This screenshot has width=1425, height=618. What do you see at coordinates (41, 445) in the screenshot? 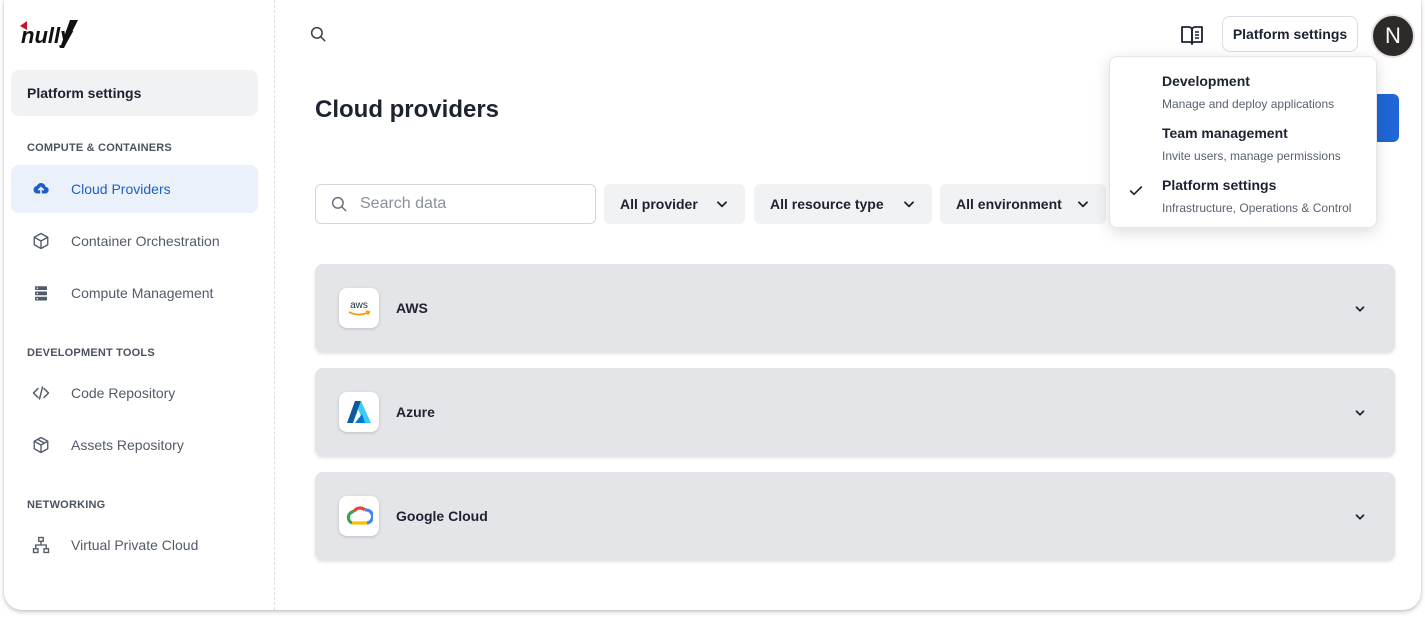
I see `package-icon` at bounding box center [41, 445].